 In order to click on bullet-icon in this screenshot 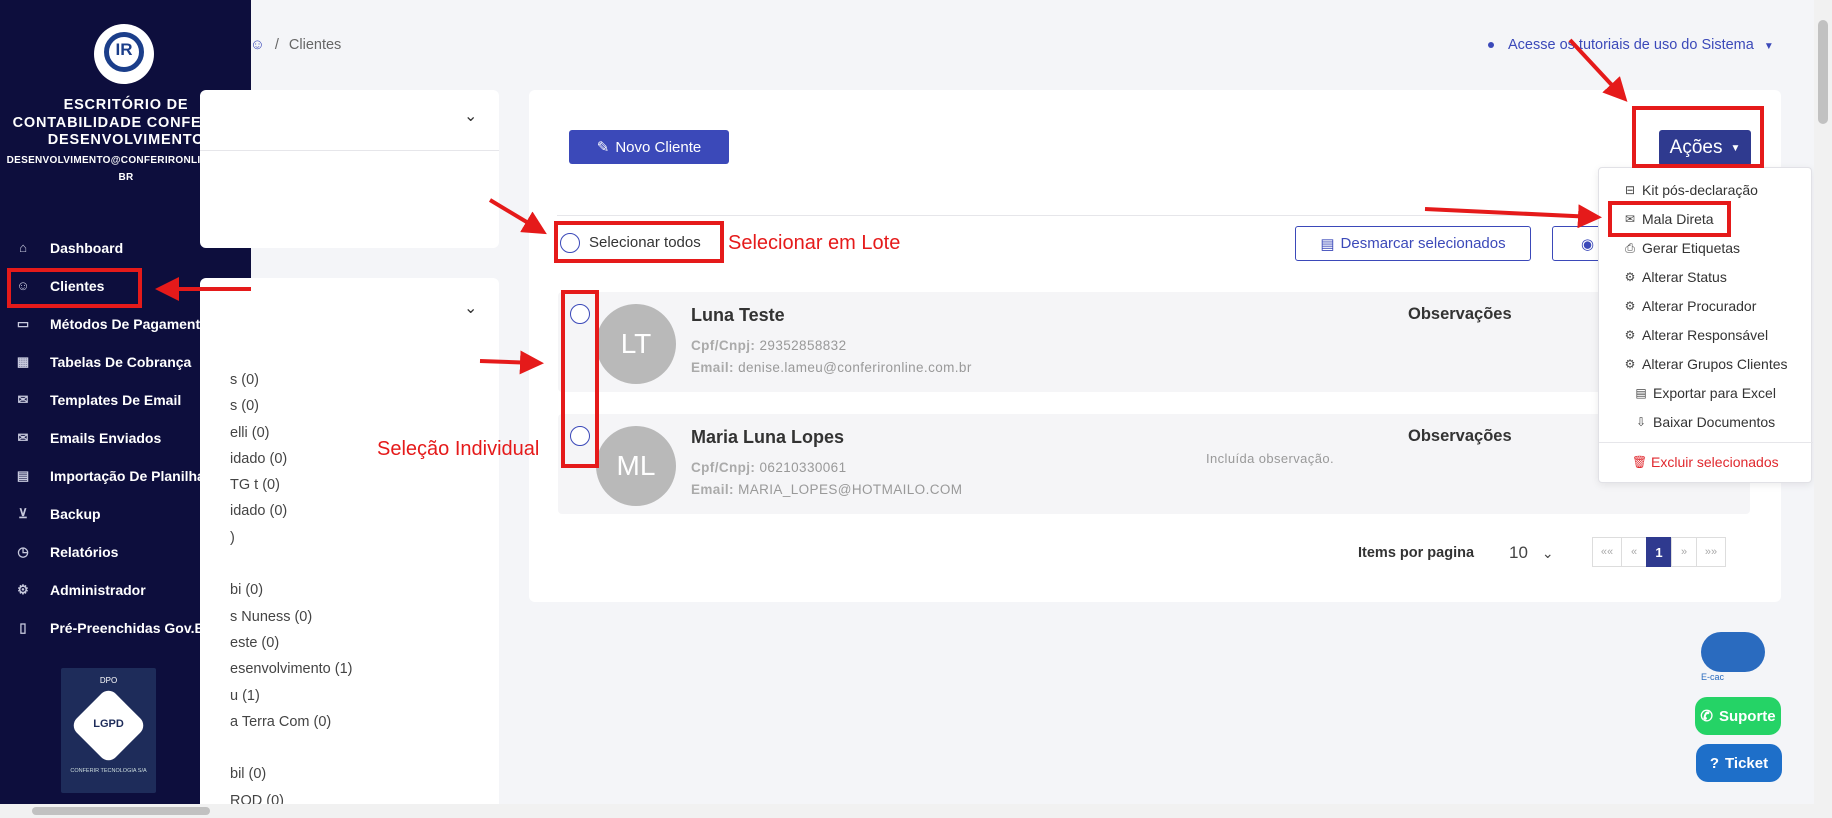, I will do `click(1491, 45)`.